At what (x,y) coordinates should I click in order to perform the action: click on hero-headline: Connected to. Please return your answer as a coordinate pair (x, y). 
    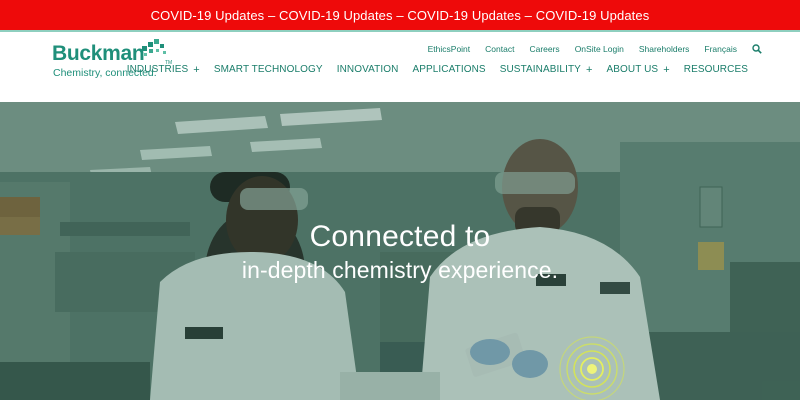
    Looking at the image, I should click on (400, 237).